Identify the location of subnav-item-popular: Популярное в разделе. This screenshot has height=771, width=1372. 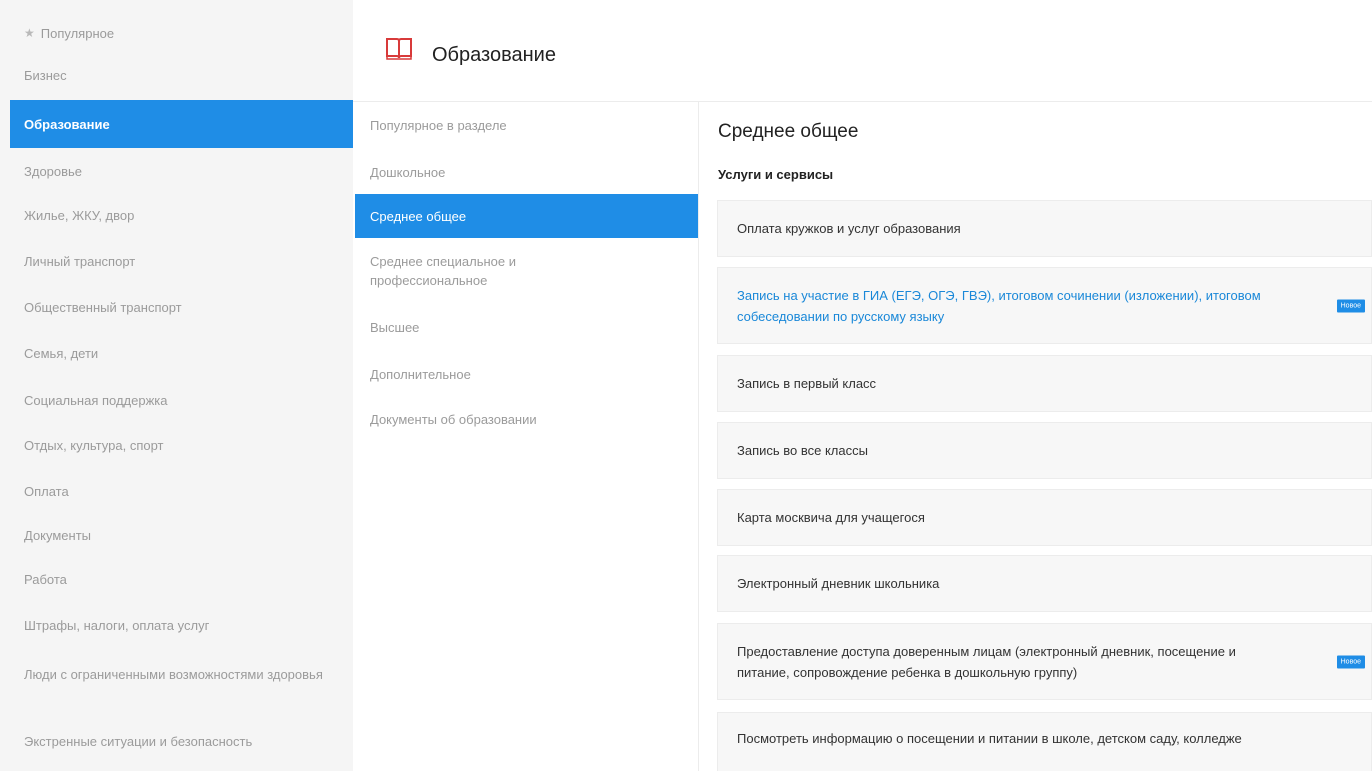
(526, 125).